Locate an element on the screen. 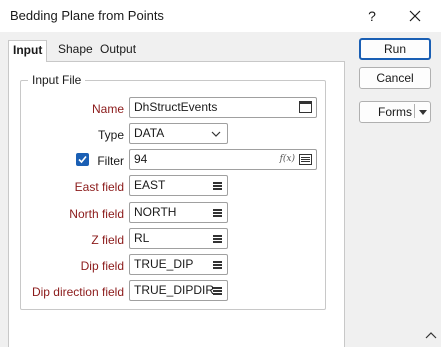 The height and width of the screenshot is (347, 441). tab-shape: Shape is located at coordinates (75, 50).